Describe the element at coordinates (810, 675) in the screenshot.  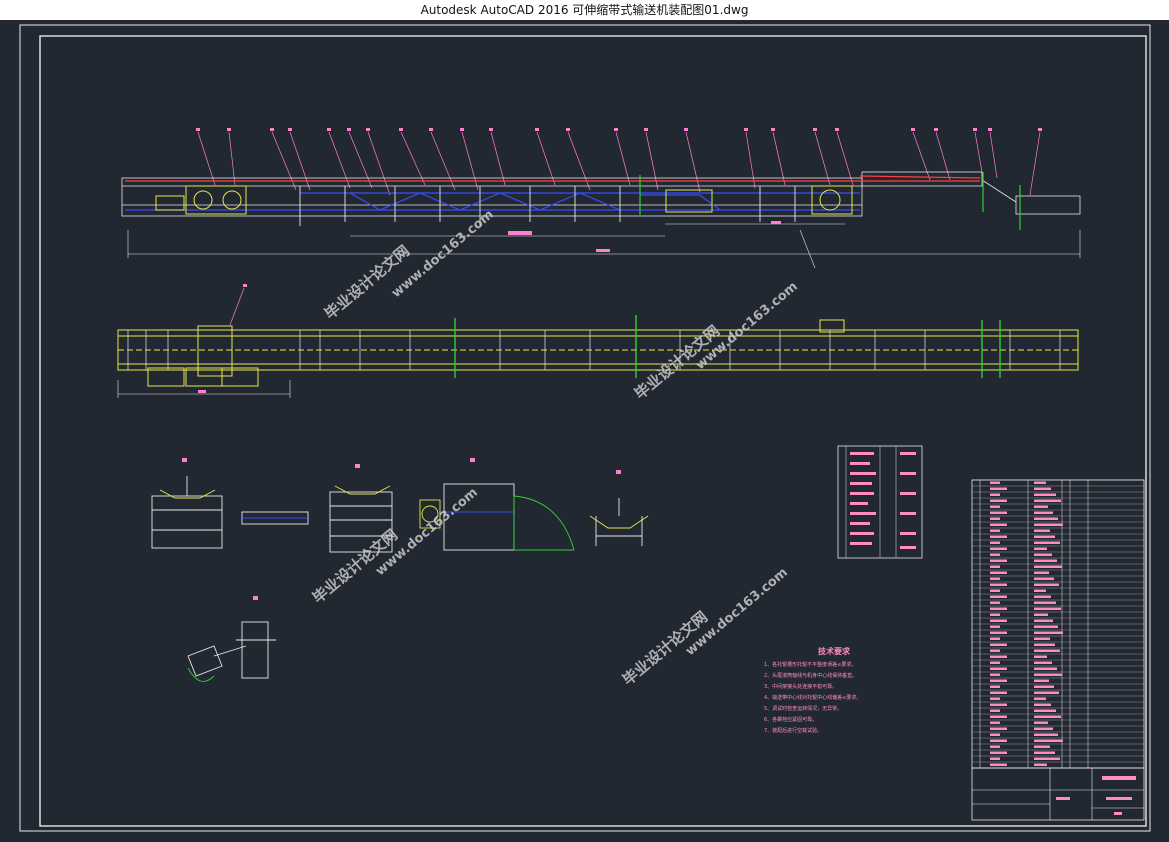
I see `tech-line-2: 2、头尾滚筒轴线与机身中心线保持垂直。` at that location.